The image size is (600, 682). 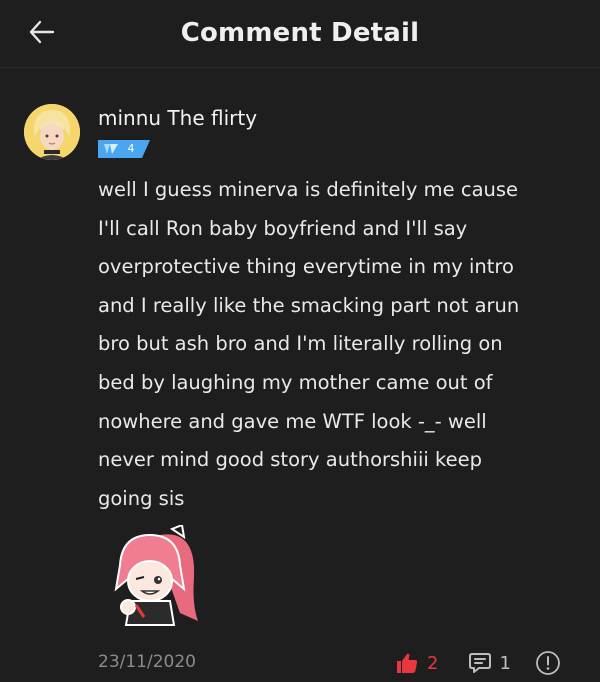 I want to click on comment-icon, so click(x=480, y=663).